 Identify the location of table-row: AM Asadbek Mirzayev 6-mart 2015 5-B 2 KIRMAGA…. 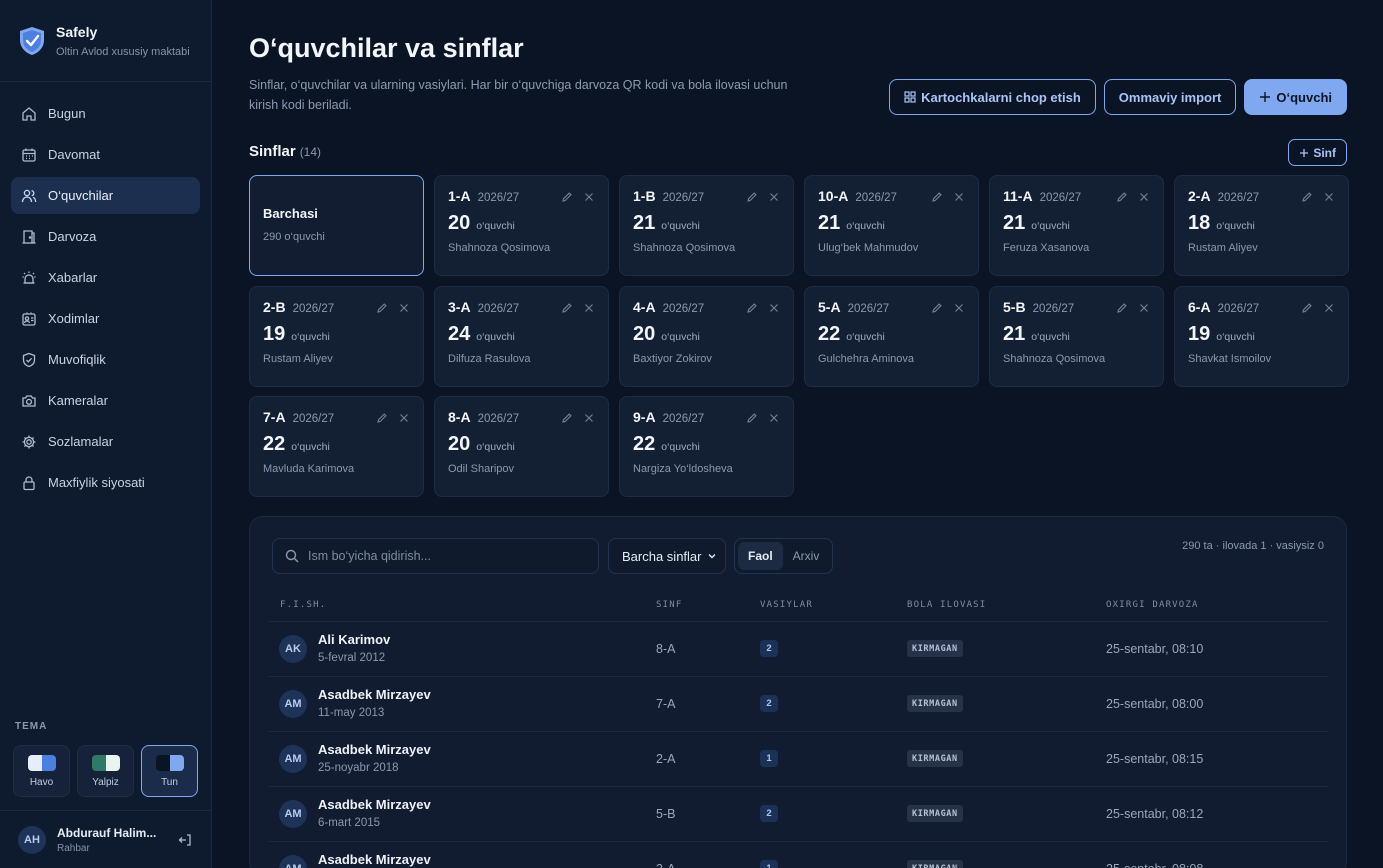
(798, 813).